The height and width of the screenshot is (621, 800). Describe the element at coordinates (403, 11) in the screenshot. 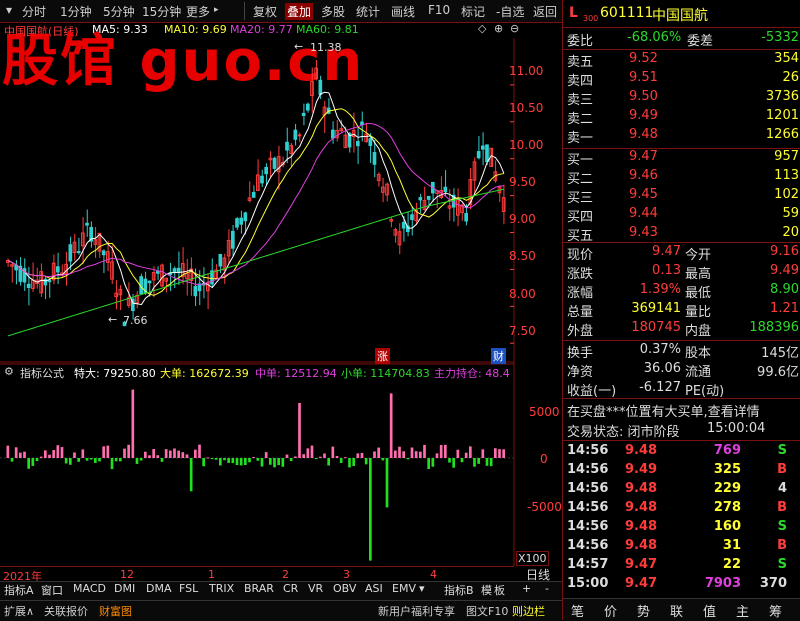

I see `draw-line-button: 画线` at that location.